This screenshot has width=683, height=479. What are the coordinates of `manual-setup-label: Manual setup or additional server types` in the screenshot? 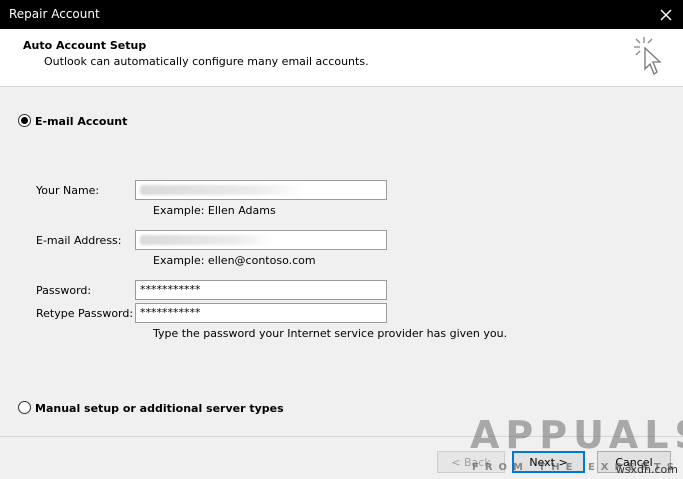 It's located at (159, 408).